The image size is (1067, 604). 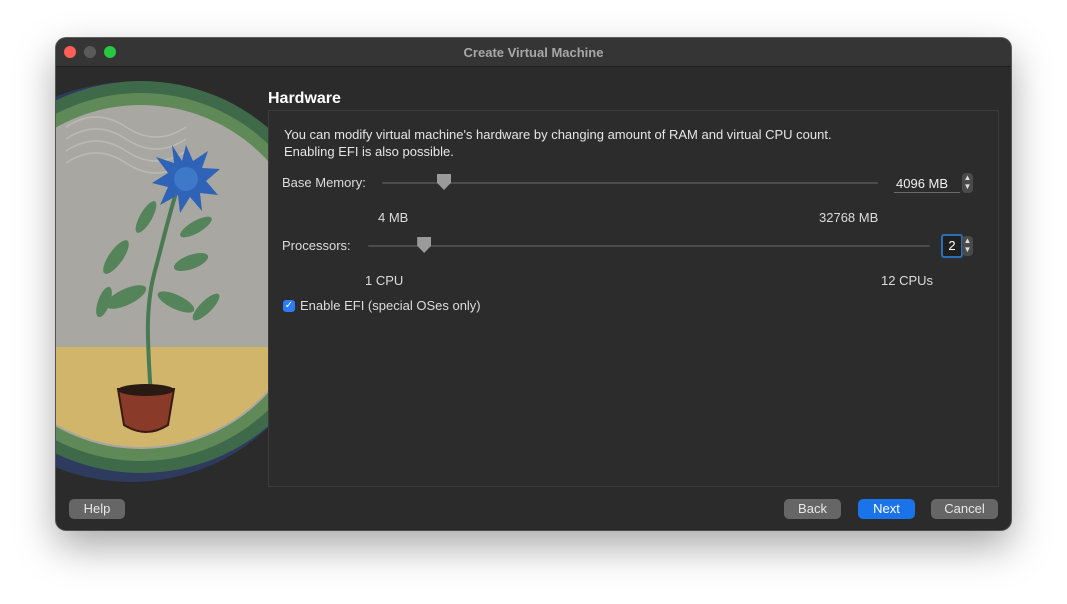 I want to click on processors-max-label: 12 CPUs, so click(x=907, y=280).